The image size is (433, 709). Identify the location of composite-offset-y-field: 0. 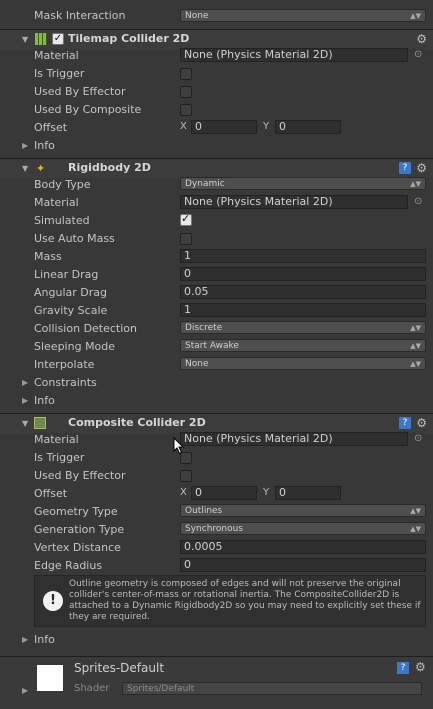
(308, 493).